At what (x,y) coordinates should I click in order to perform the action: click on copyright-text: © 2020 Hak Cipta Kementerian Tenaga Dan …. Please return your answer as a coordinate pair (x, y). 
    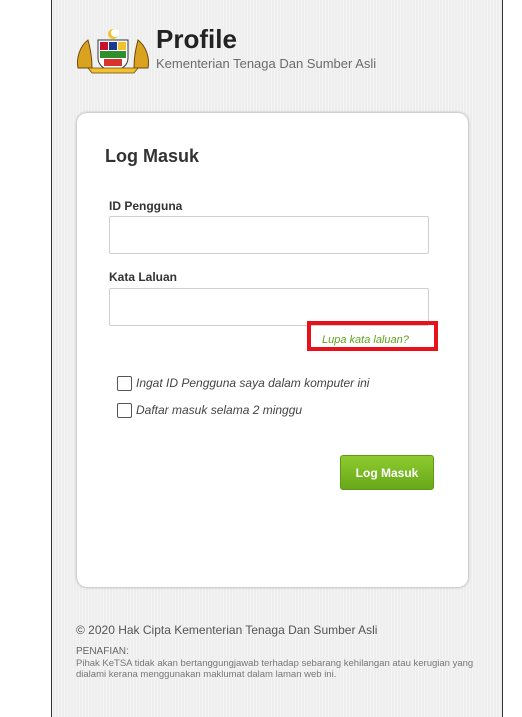
    Looking at the image, I should click on (227, 630).